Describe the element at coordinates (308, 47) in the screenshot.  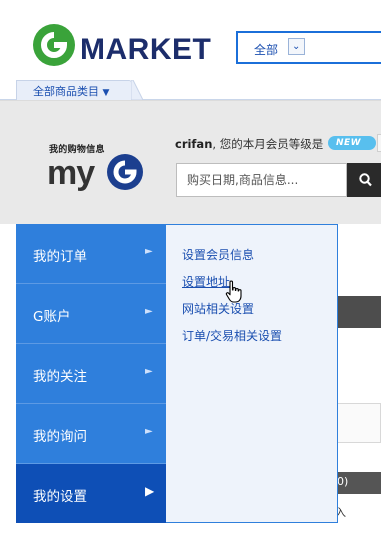
I see `search-scope-select: 全部 ⌄` at that location.